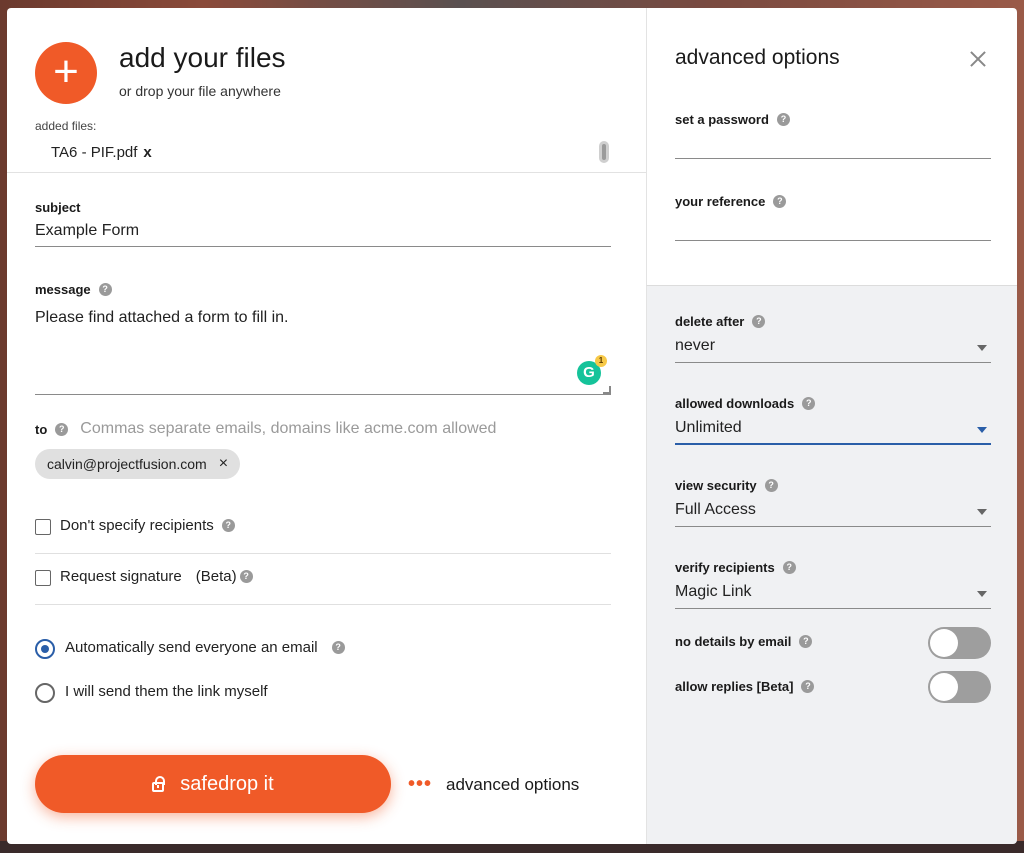 Image resolution: width=1024 pixels, height=853 pixels. I want to click on allowed-downloads-select: Unlimited, so click(833, 431).